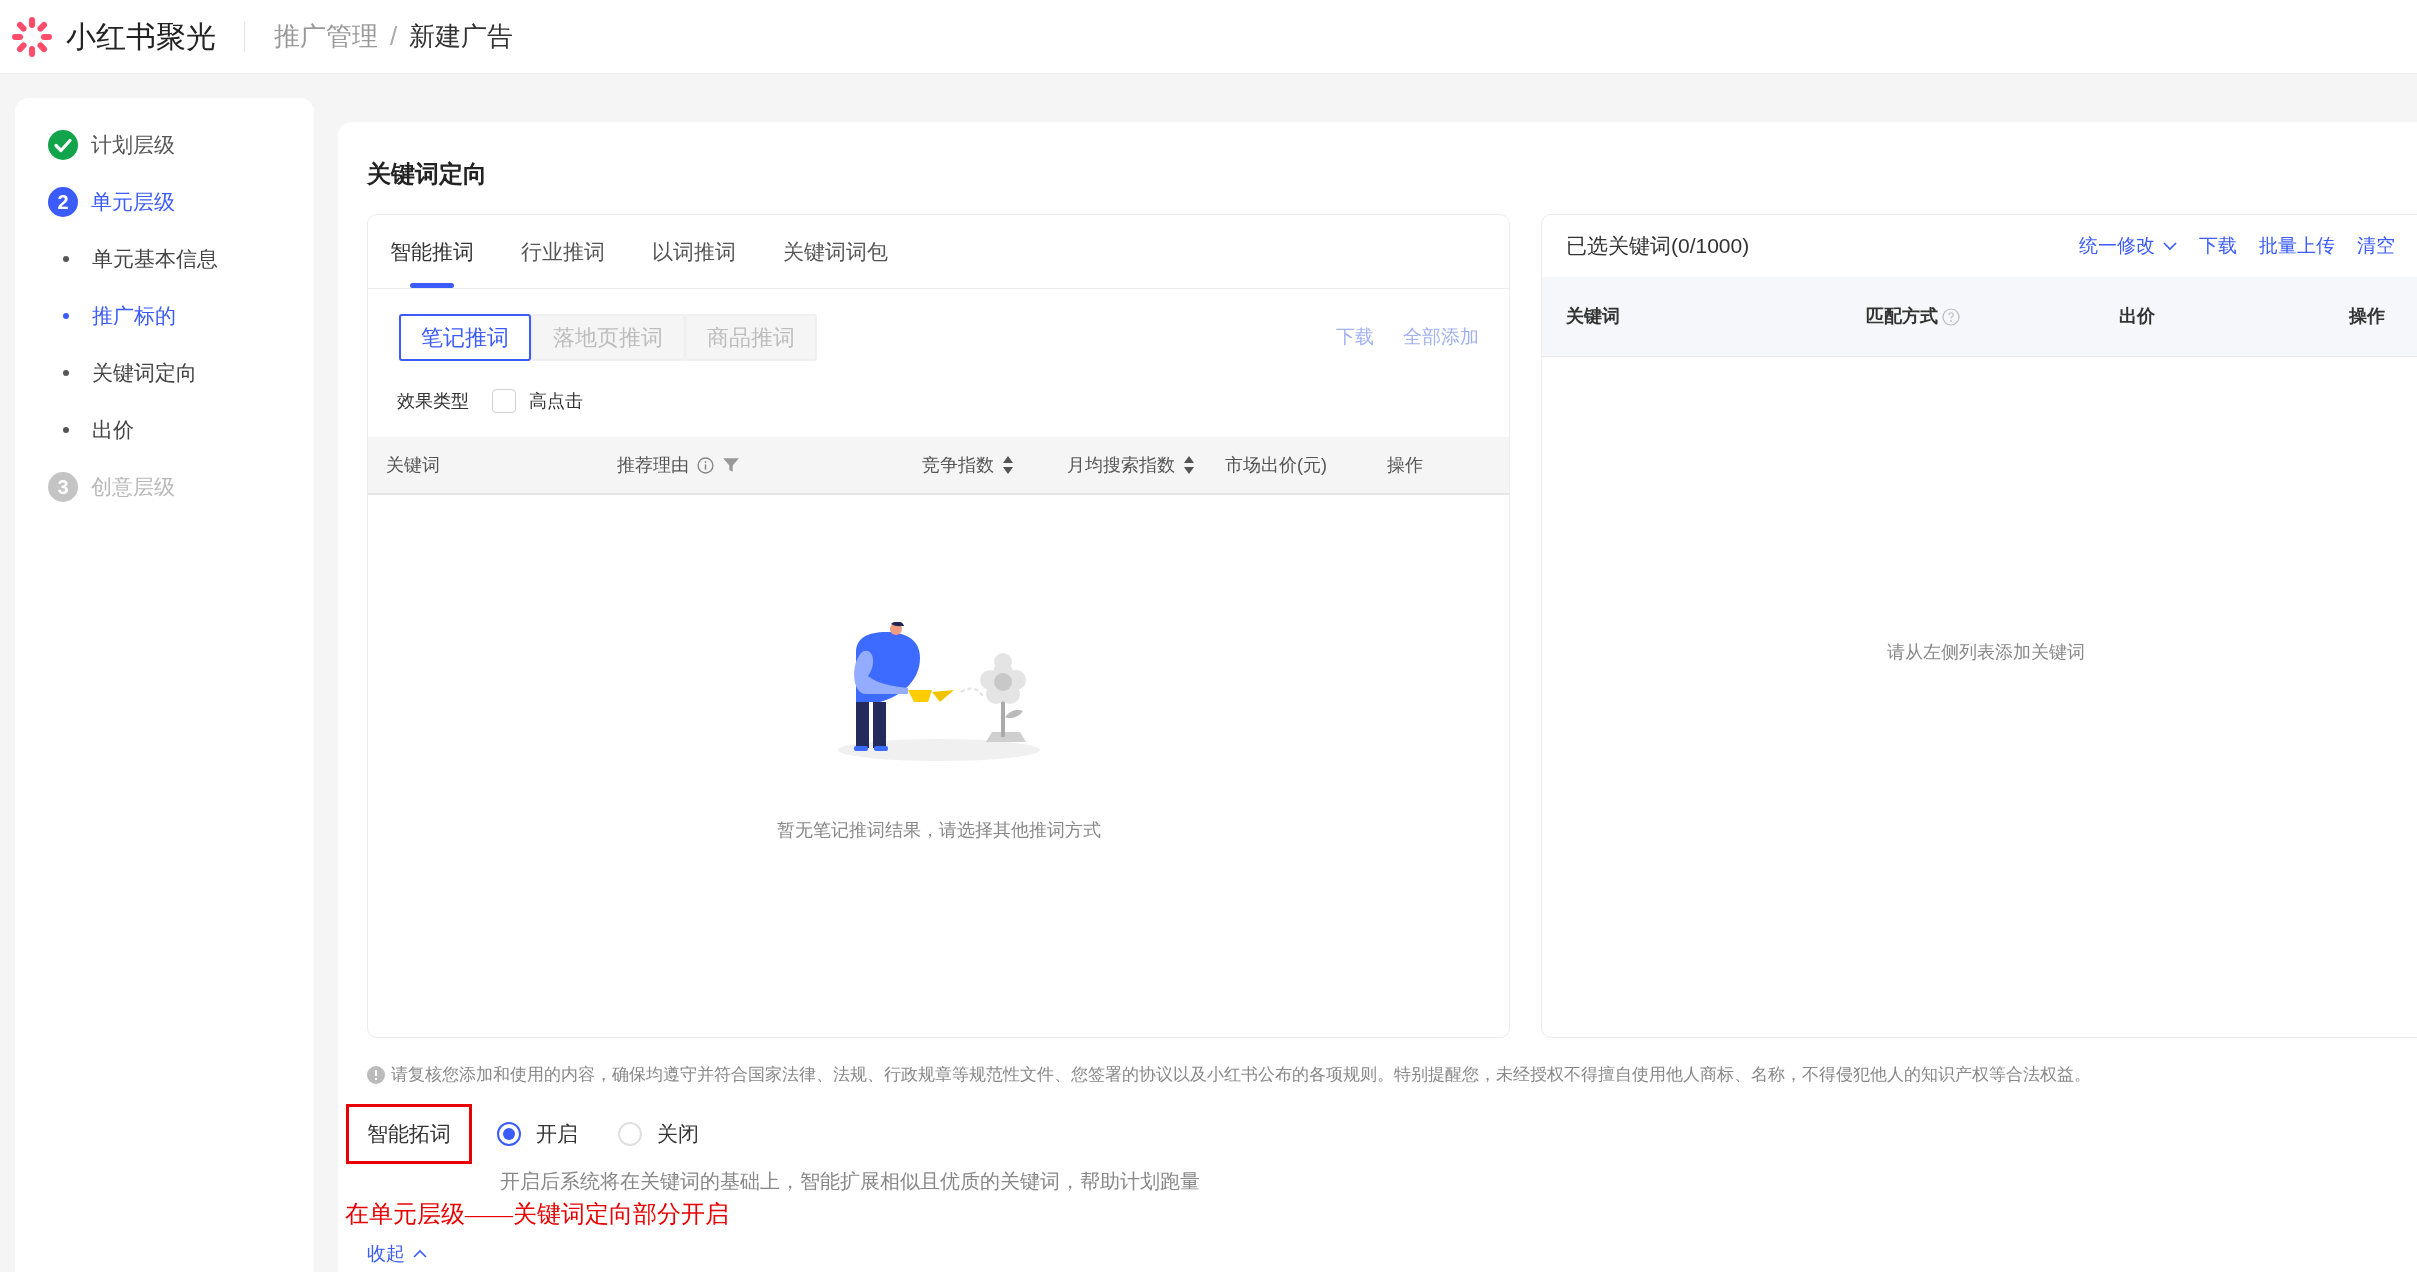  I want to click on panel-title: 已选关键词(0/1000), so click(1658, 246).